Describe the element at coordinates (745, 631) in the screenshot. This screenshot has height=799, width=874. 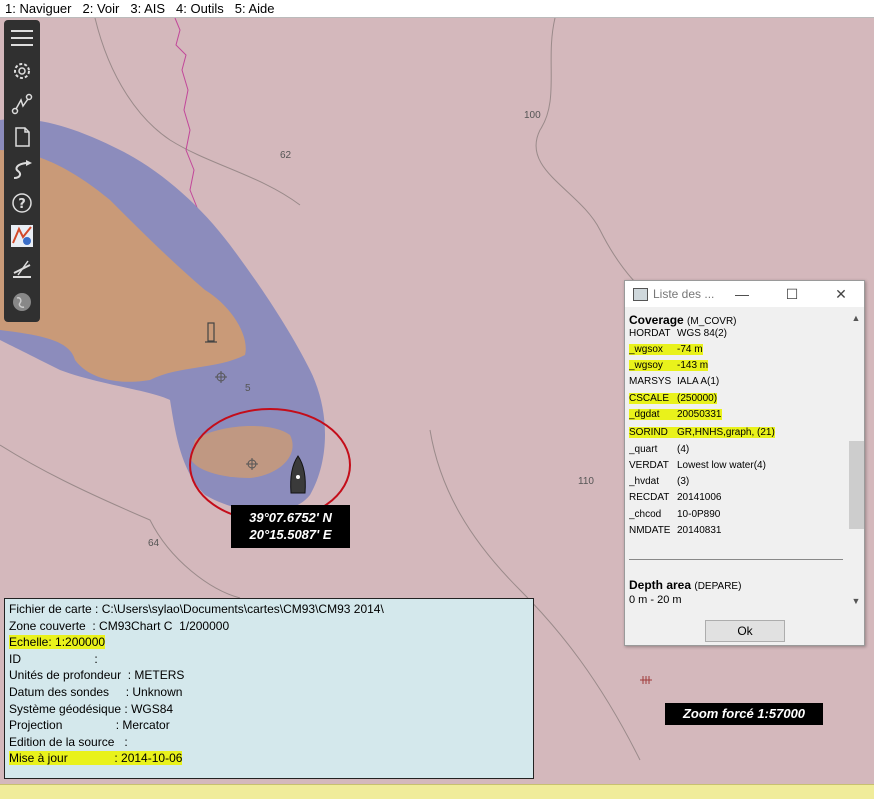
I see `ok-button: Ok` at that location.